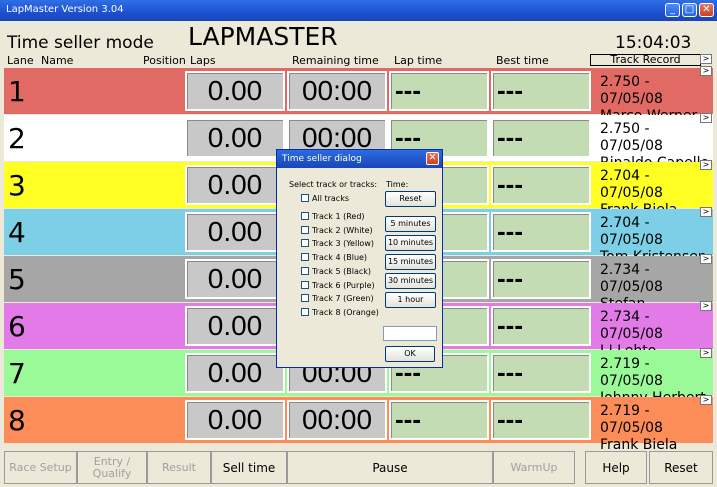 The height and width of the screenshot is (487, 717). I want to click on track-label: Track 2 (White), so click(342, 230).